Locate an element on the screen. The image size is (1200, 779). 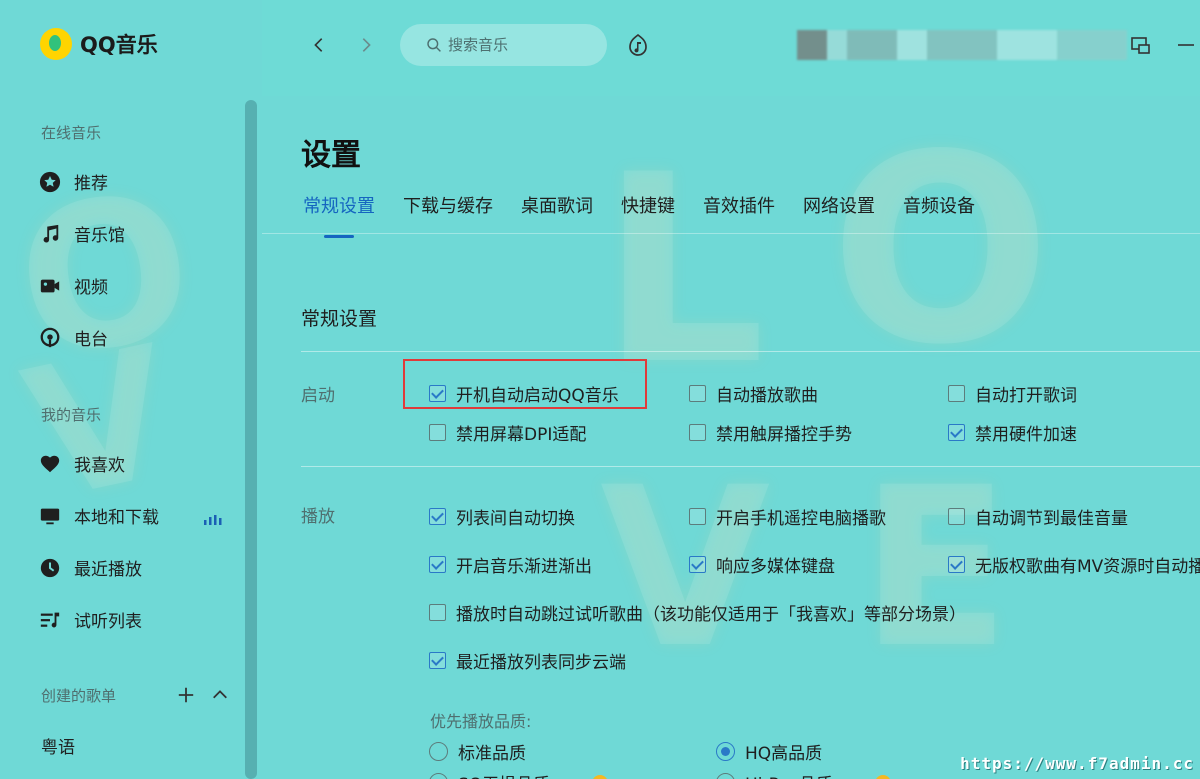
equalizer-icon is located at coordinates (214, 519).